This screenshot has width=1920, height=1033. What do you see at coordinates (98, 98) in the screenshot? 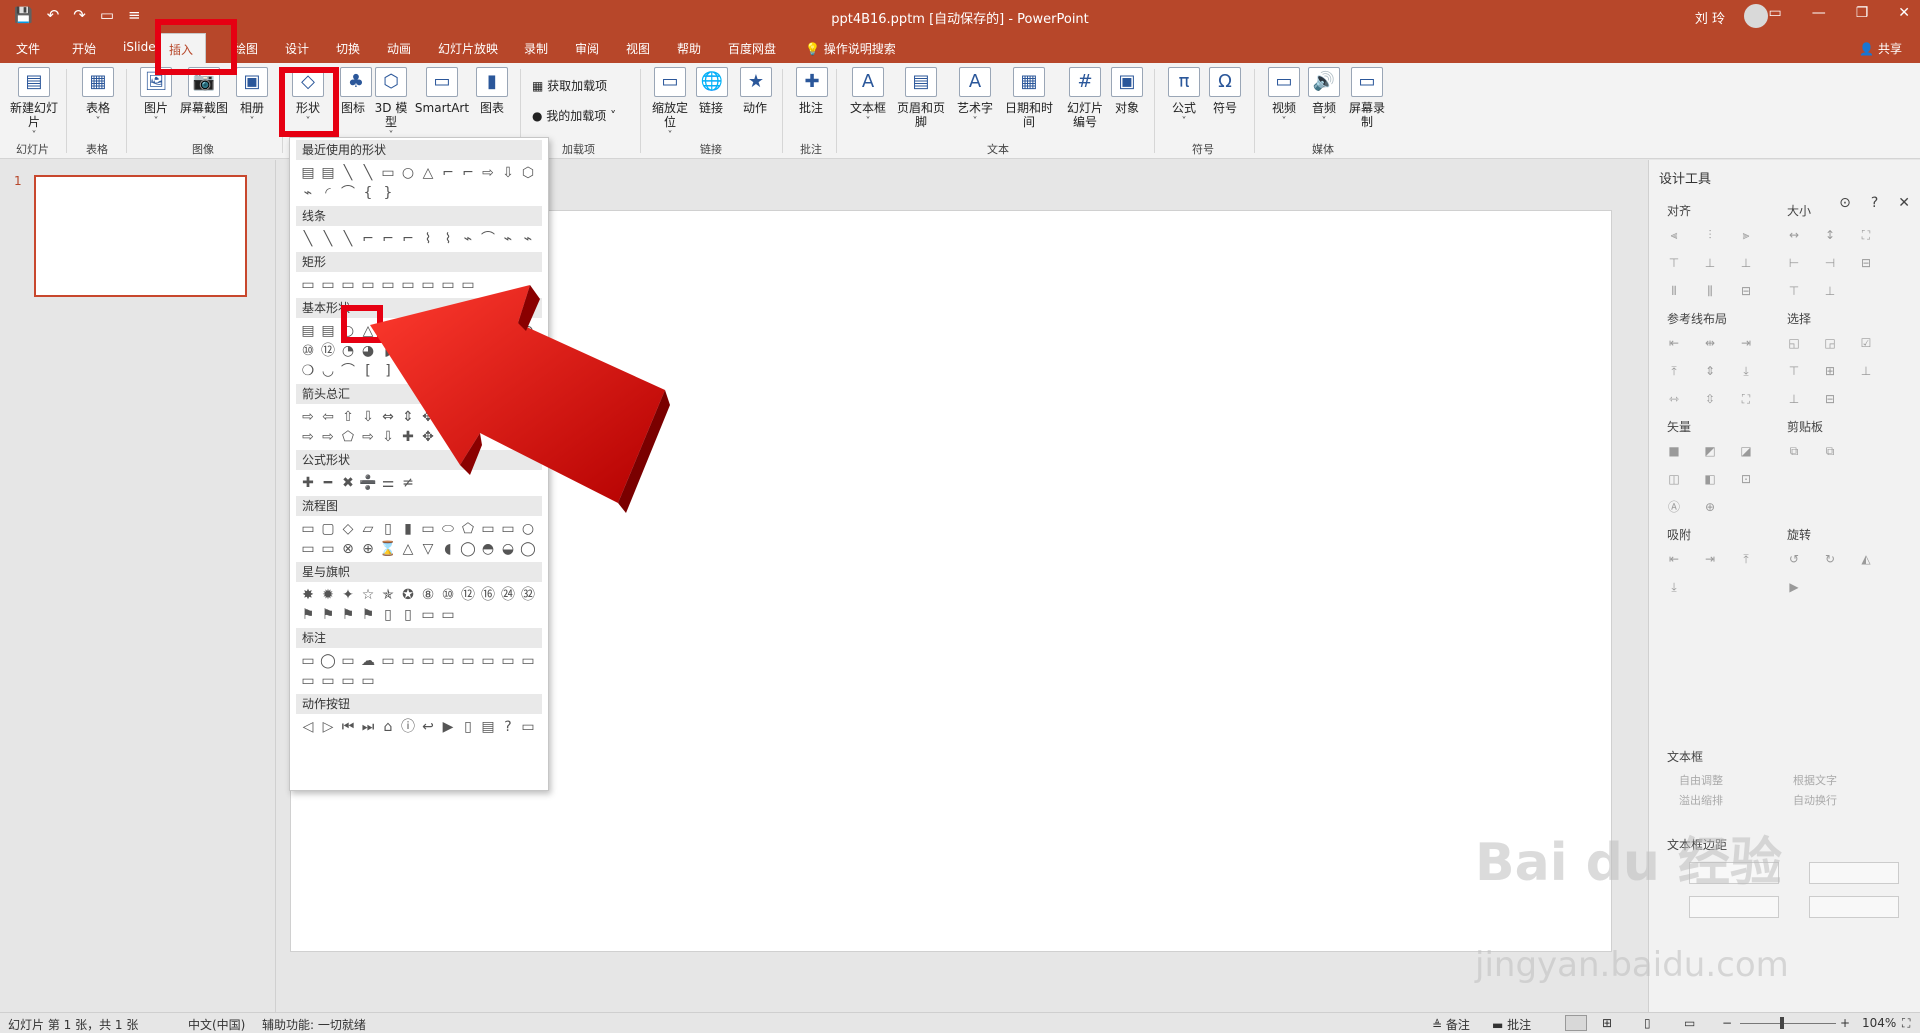
I see `ribbon-button-1: ▦ 表格 ˅` at bounding box center [98, 98].